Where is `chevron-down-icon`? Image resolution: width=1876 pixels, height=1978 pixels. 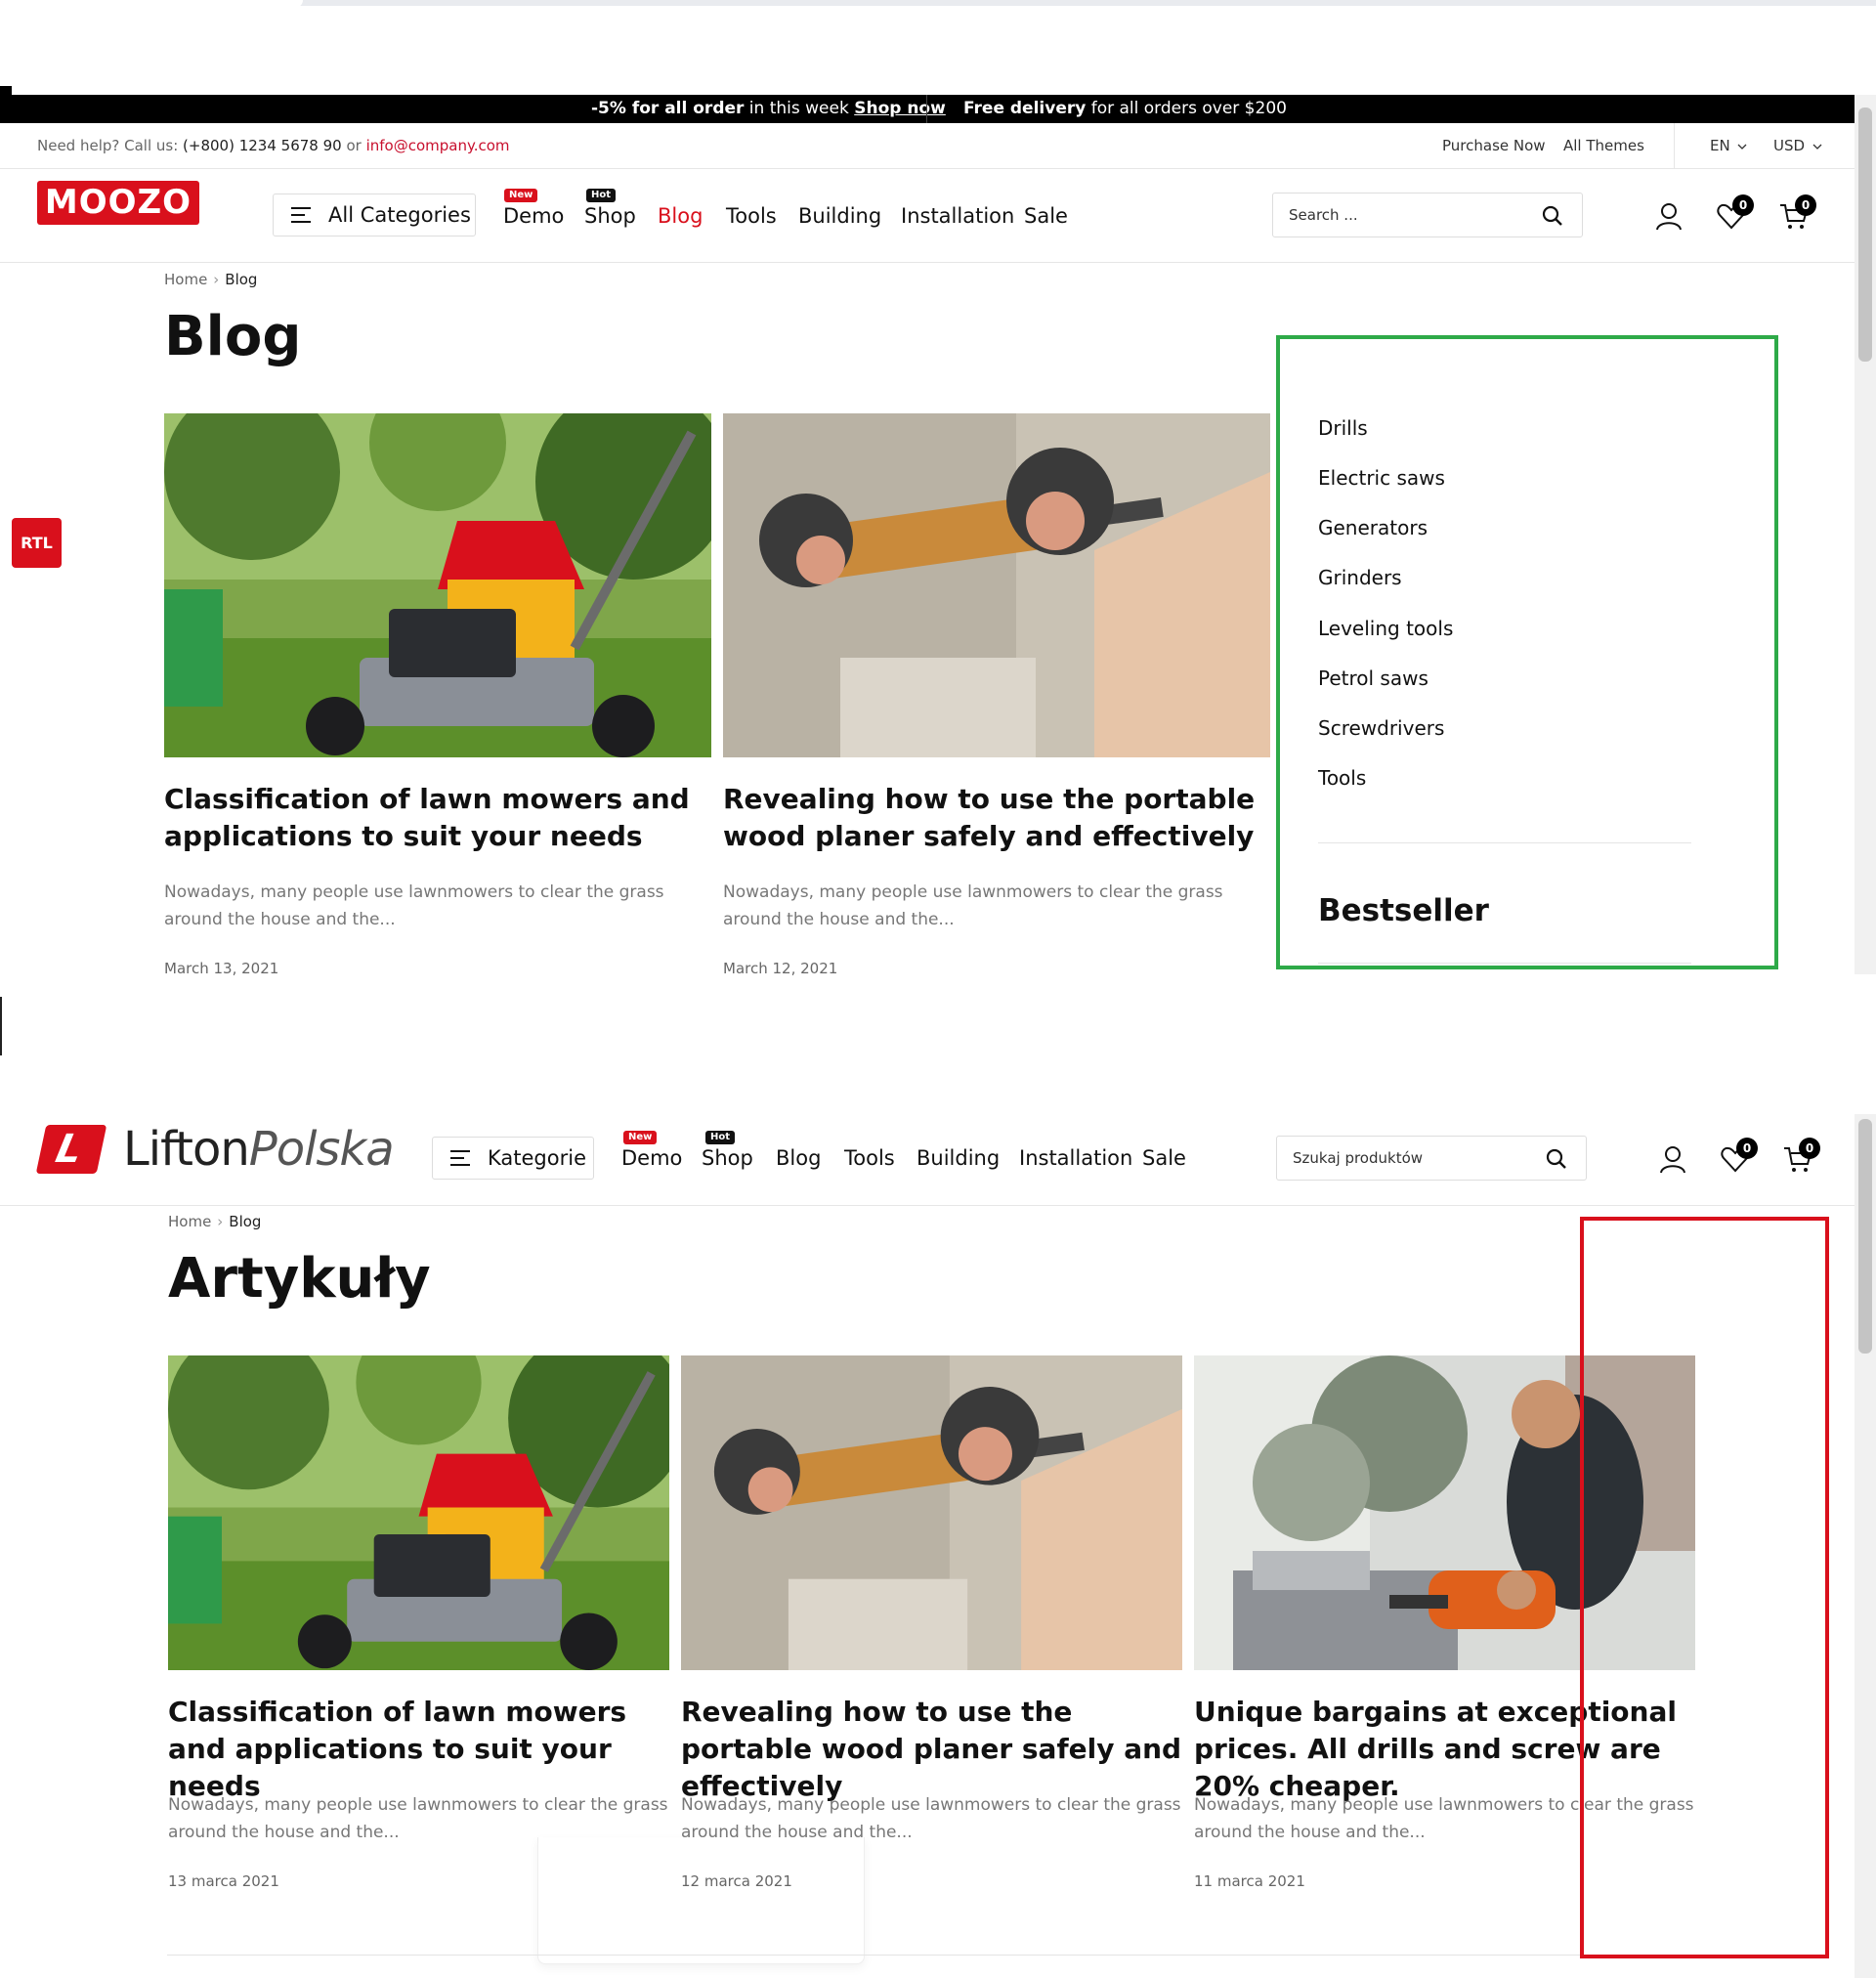 chevron-down-icon is located at coordinates (1817, 147).